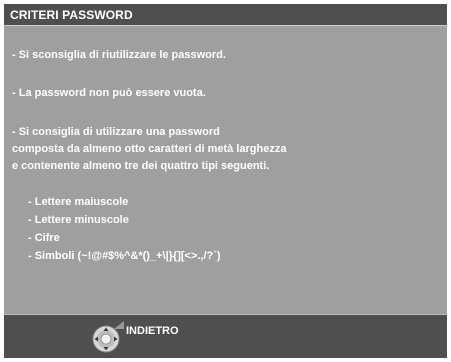  What do you see at coordinates (152, 331) in the screenshot?
I see `back-label: INDIETRO` at bounding box center [152, 331].